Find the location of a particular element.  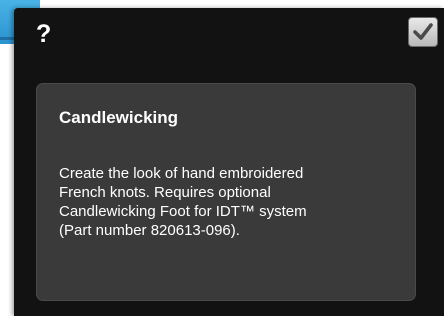

stitch-title: Candlewicking is located at coordinates (119, 117).